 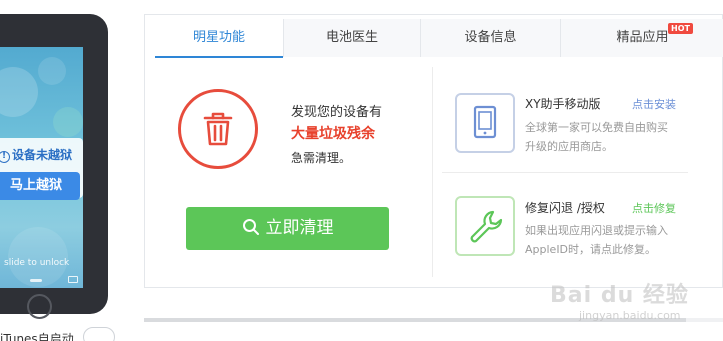 What do you see at coordinates (37, 336) in the screenshot?
I see `itunes-autostart-label: iTunes自启动` at bounding box center [37, 336].